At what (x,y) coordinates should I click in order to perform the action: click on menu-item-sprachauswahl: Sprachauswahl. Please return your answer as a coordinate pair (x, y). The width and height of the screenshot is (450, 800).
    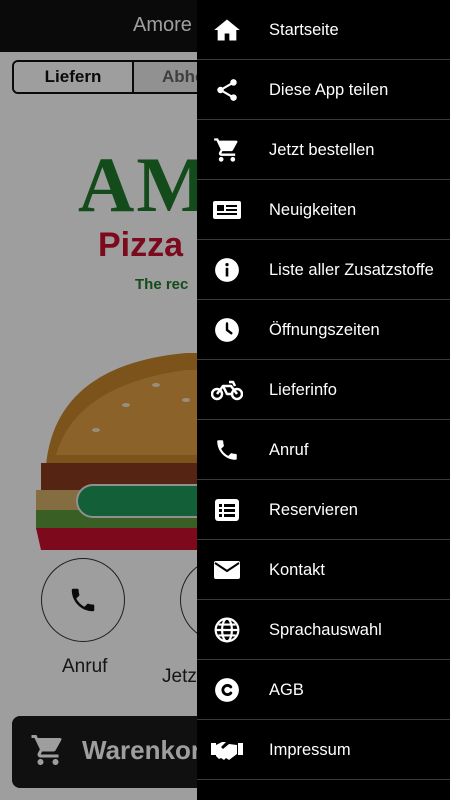
    Looking at the image, I should click on (323, 630).